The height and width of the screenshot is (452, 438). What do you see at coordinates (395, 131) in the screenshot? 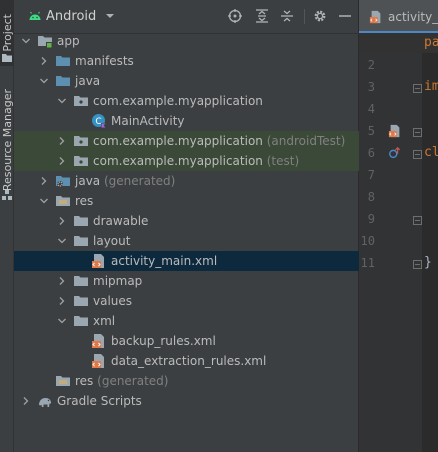
I see `layout-preview-icon` at bounding box center [395, 131].